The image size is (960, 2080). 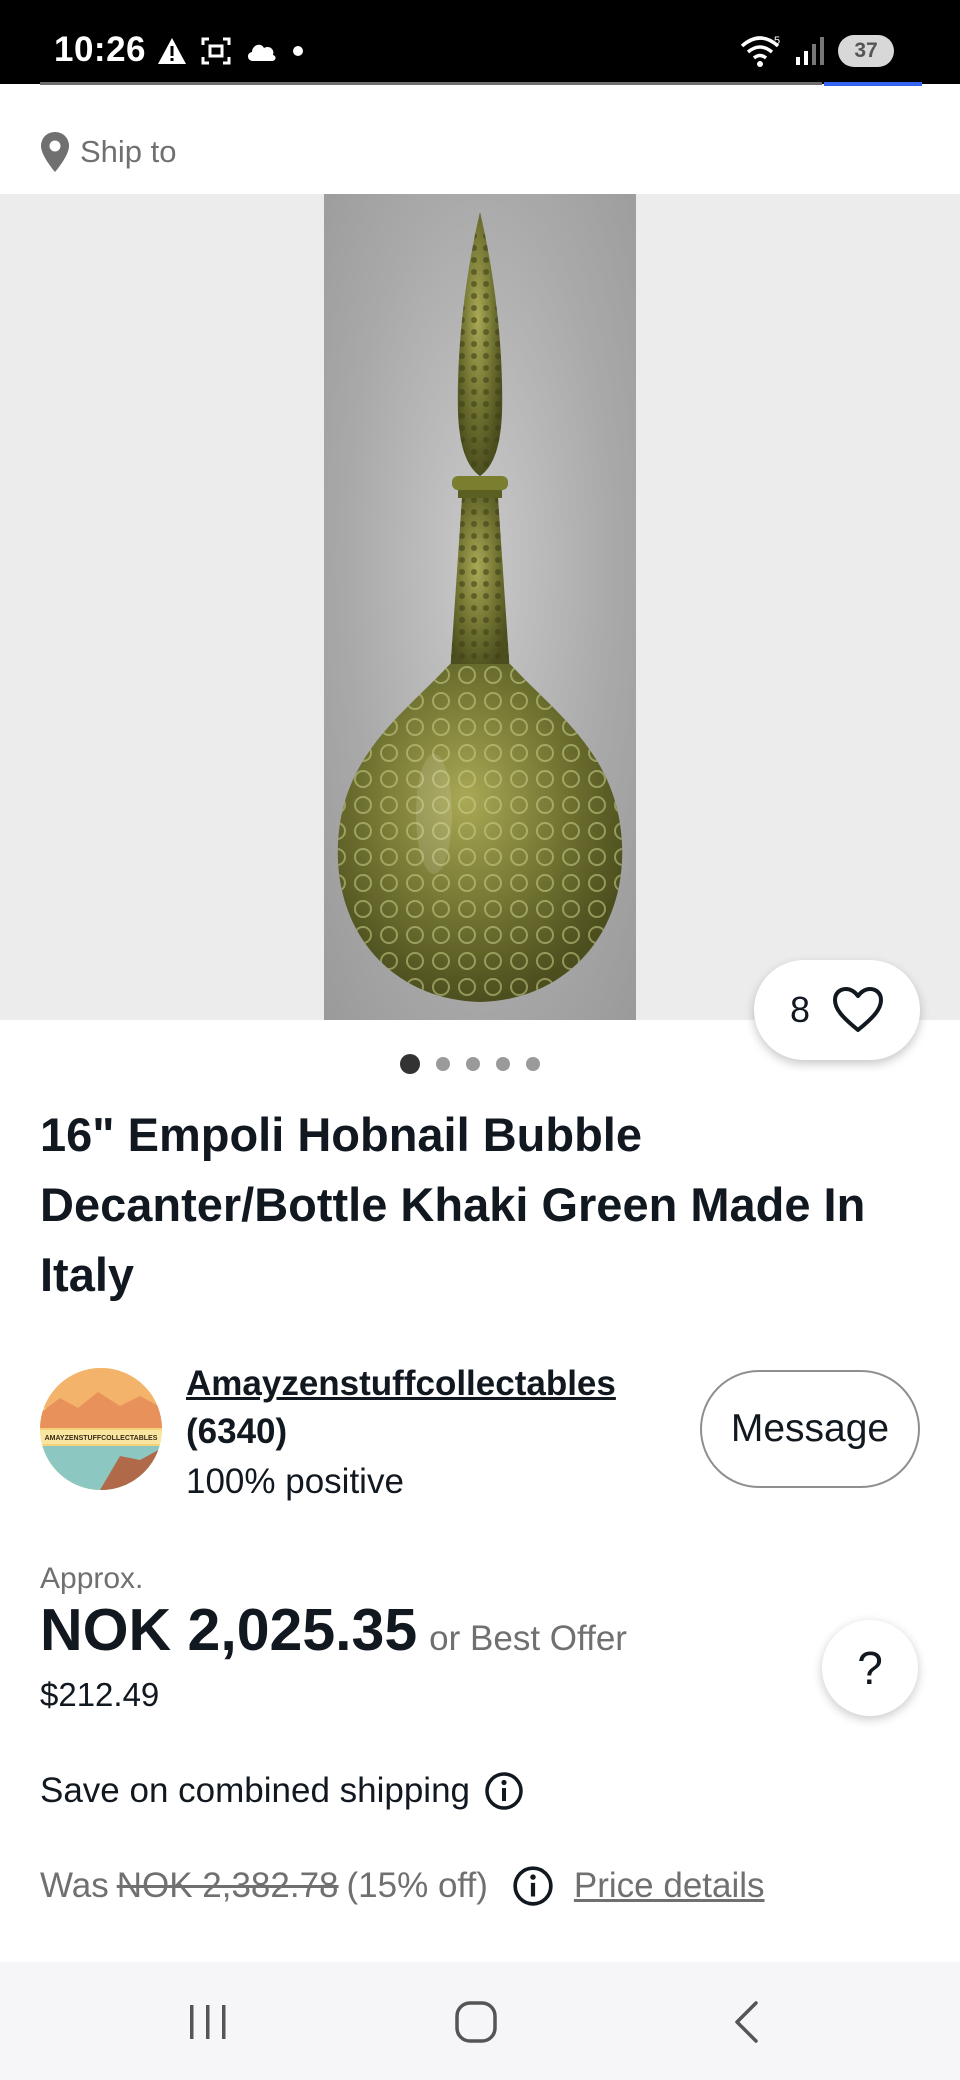 What do you see at coordinates (669, 1886) in the screenshot?
I see `price-details-link: Price details` at bounding box center [669, 1886].